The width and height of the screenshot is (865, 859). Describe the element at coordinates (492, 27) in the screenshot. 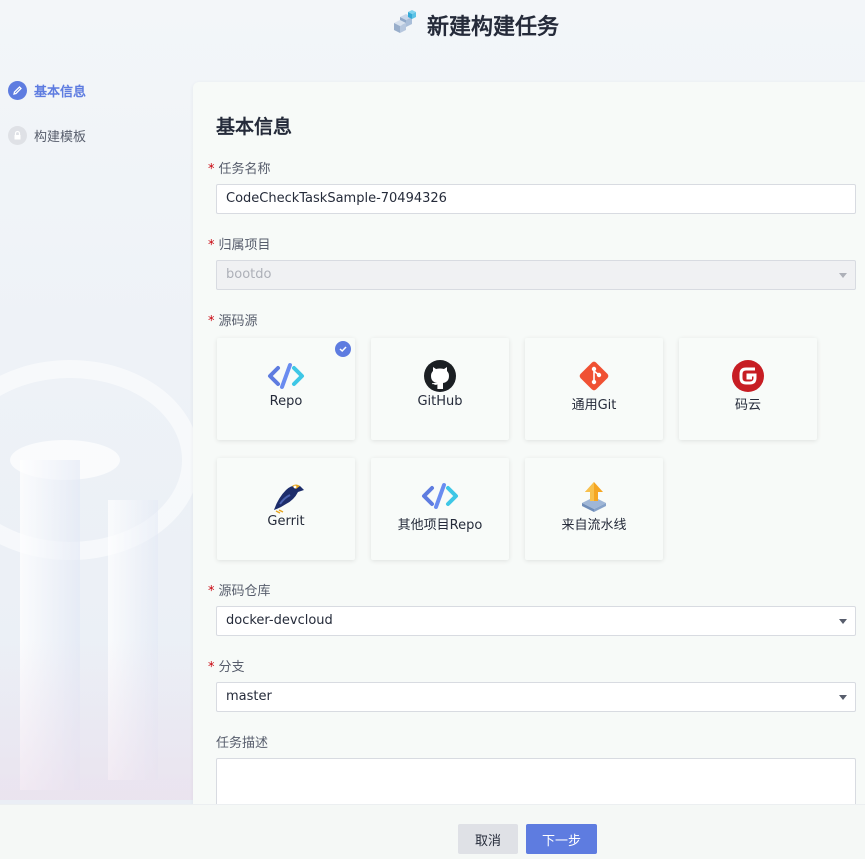

I see `page-title: 新建构建任务` at that location.